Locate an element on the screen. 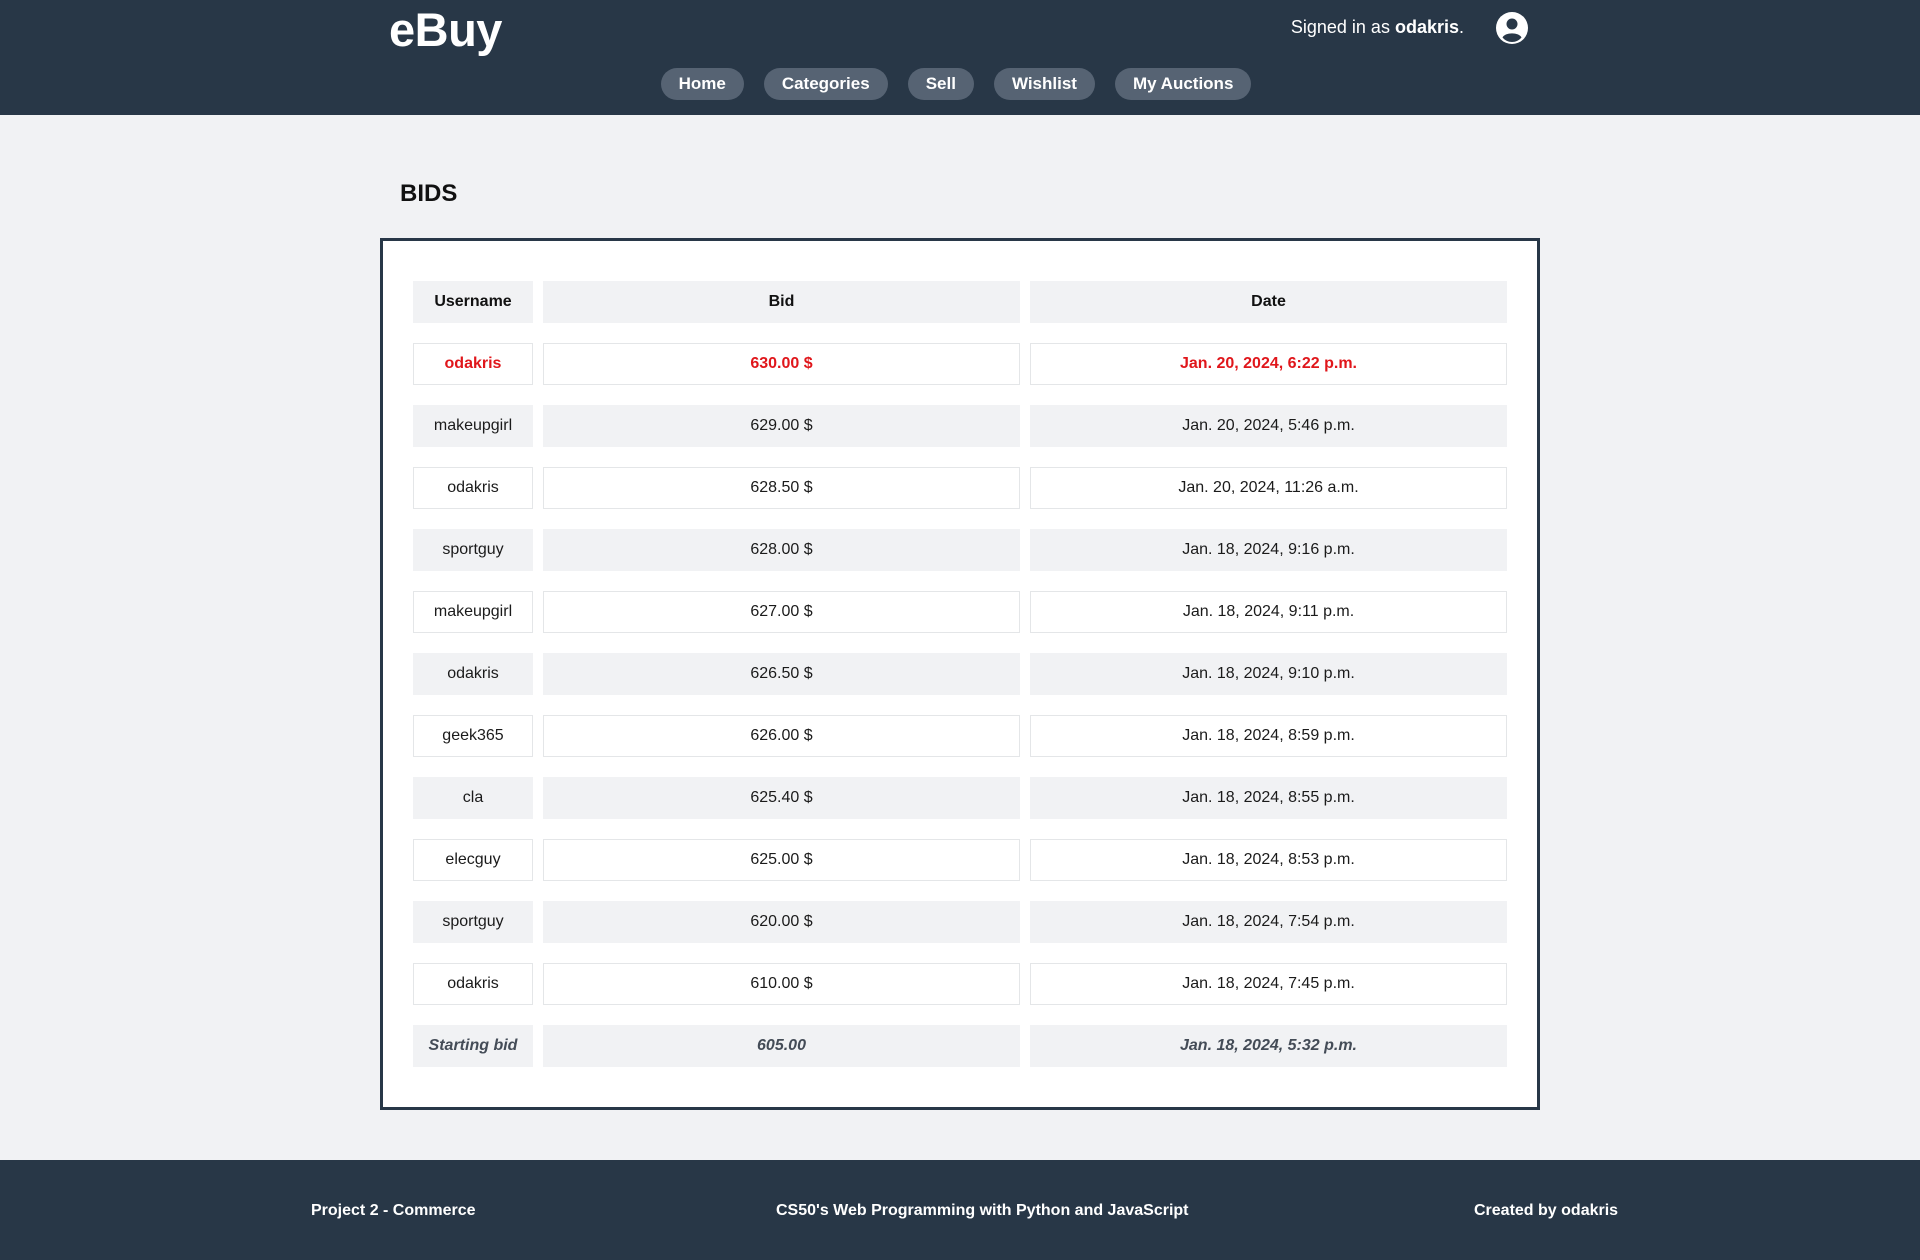  table-header-row: Username Bid Date is located at coordinates (960, 302).